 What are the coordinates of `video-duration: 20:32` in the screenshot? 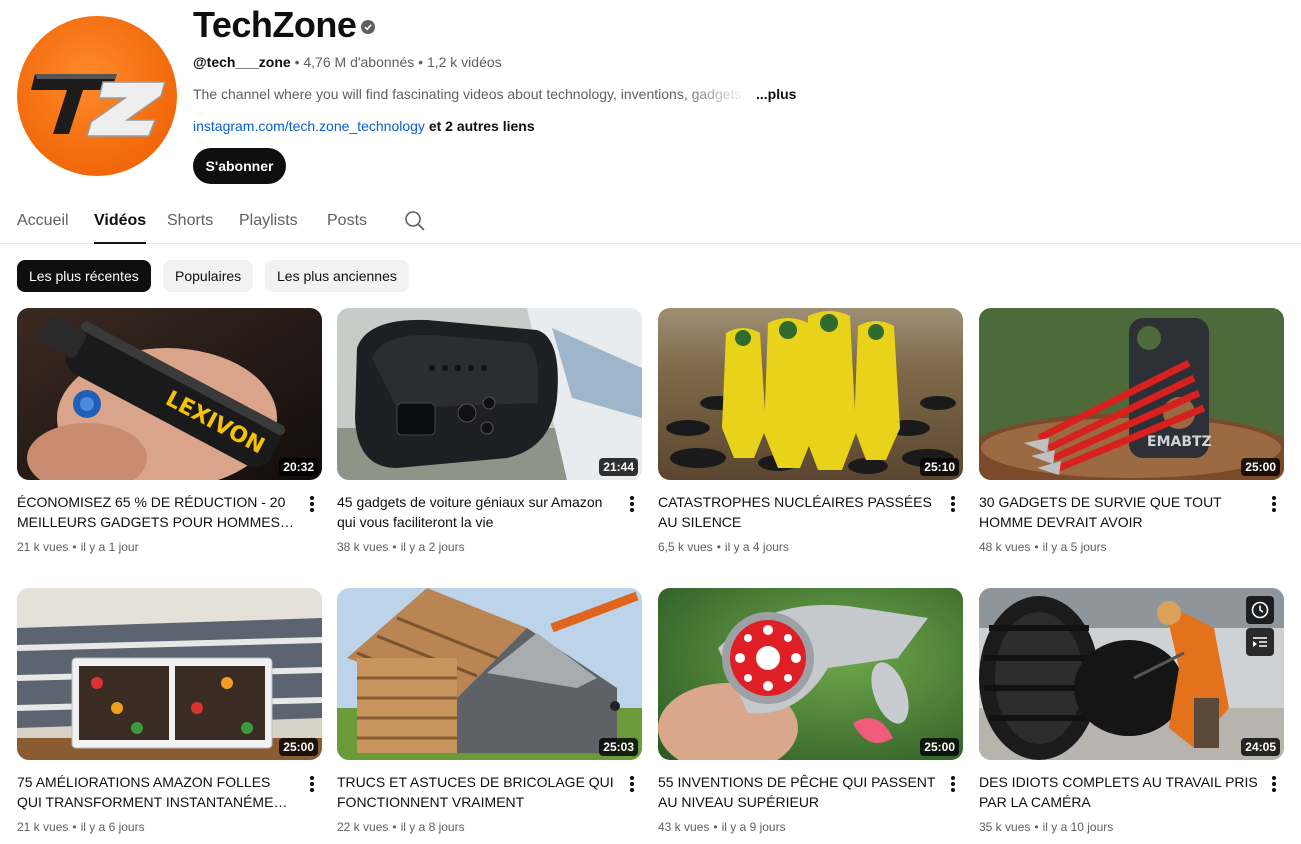 It's located at (298, 467).